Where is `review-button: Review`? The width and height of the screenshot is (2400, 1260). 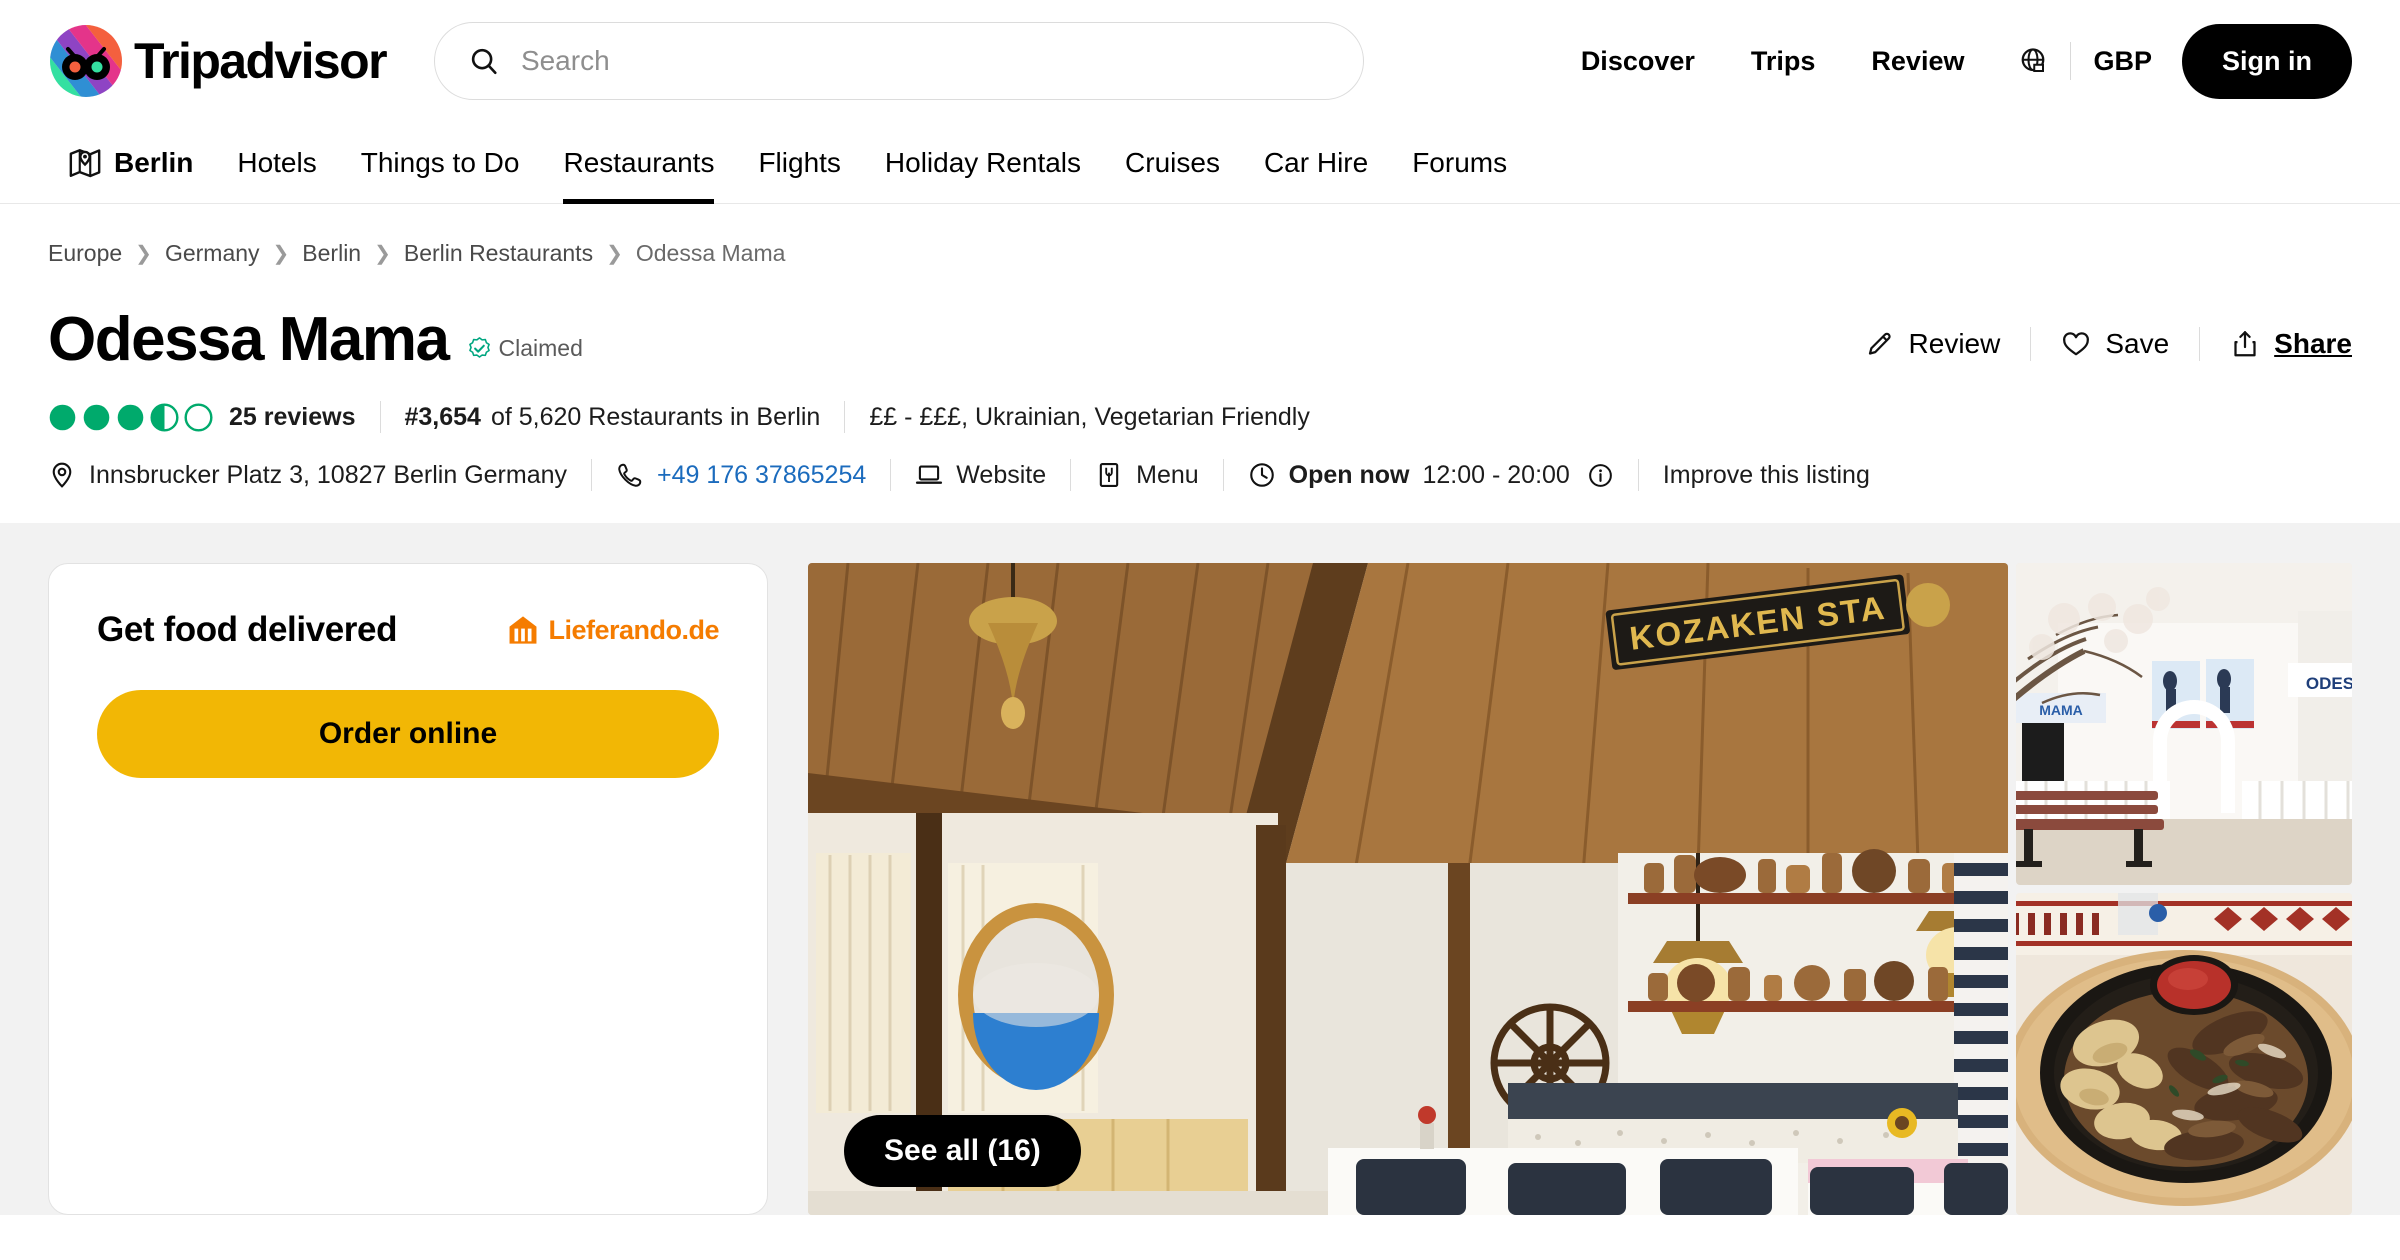
review-button: Review is located at coordinates (1933, 344).